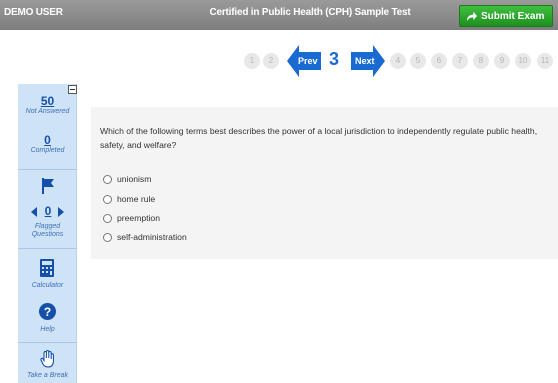  I want to click on answer-option: home rule, so click(129, 199).